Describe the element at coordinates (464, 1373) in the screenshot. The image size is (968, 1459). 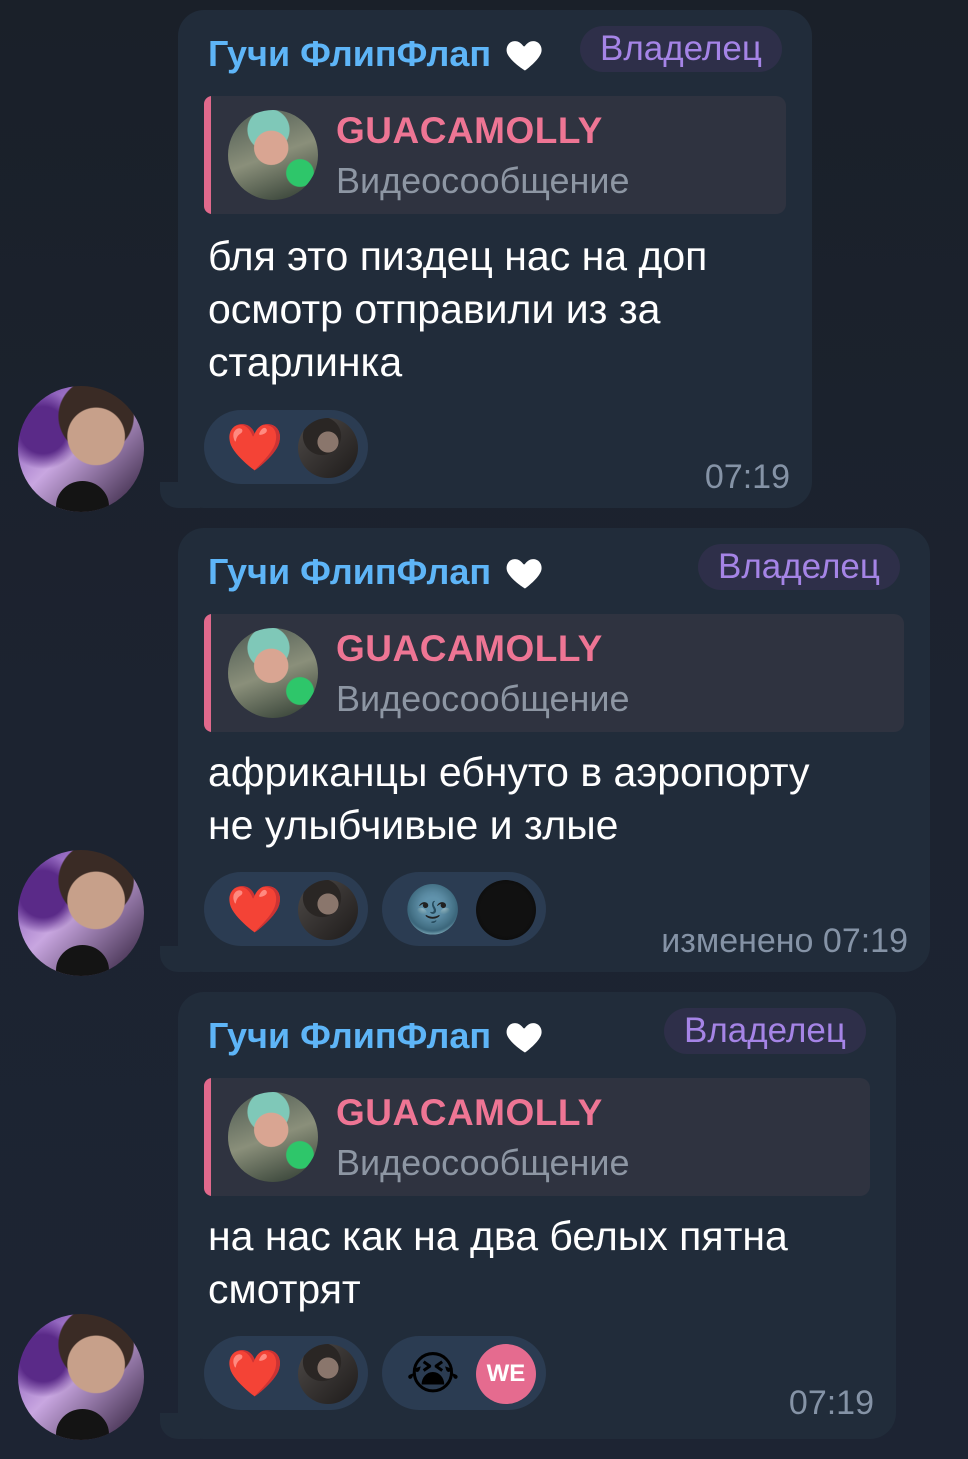
I see `reaction-crying-face: 😭 WE` at that location.